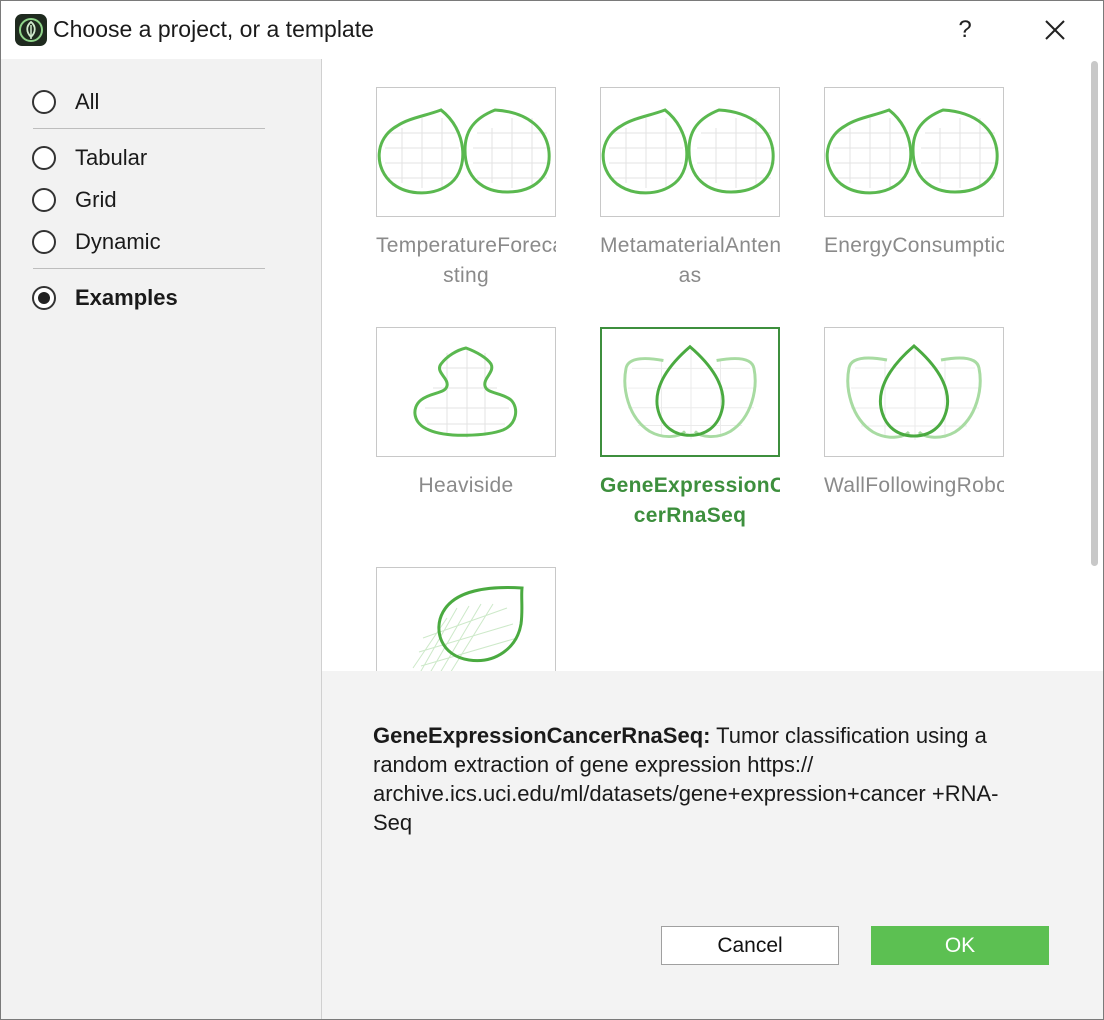  Describe the element at coordinates (690, 275) in the screenshot. I see `template-name-line2: as` at that location.